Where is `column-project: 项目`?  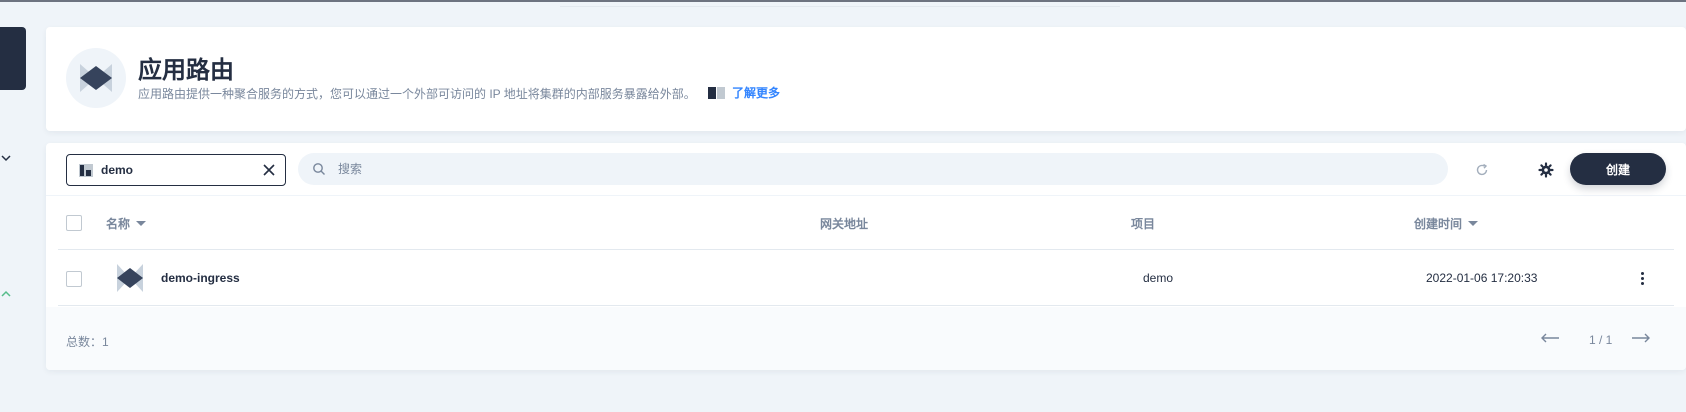
column-project: 项目 is located at coordinates (1143, 223).